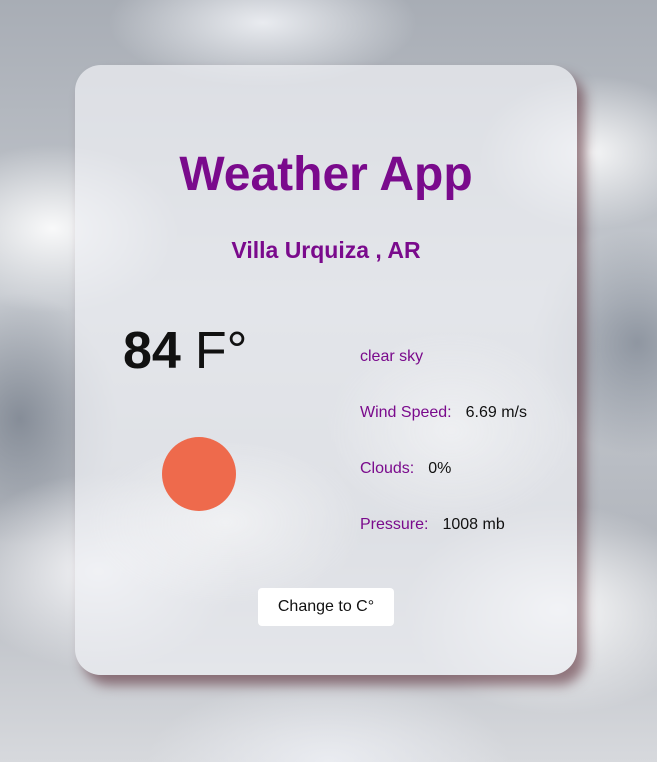  I want to click on weather-description: clear sky, so click(392, 356).